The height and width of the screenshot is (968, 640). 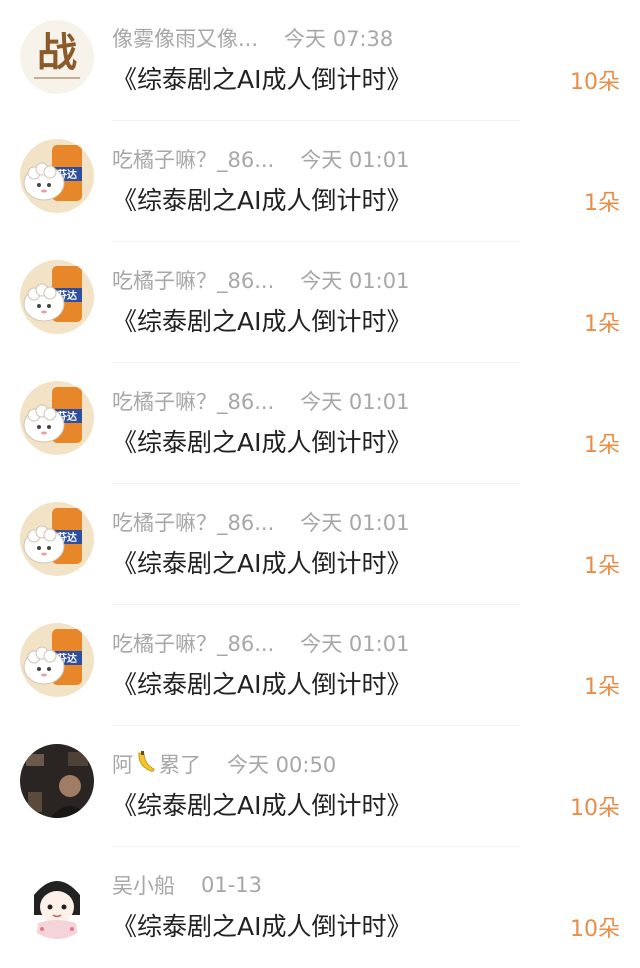 I want to click on item-meta: 阿 累了 今天 00:50, so click(x=224, y=764).